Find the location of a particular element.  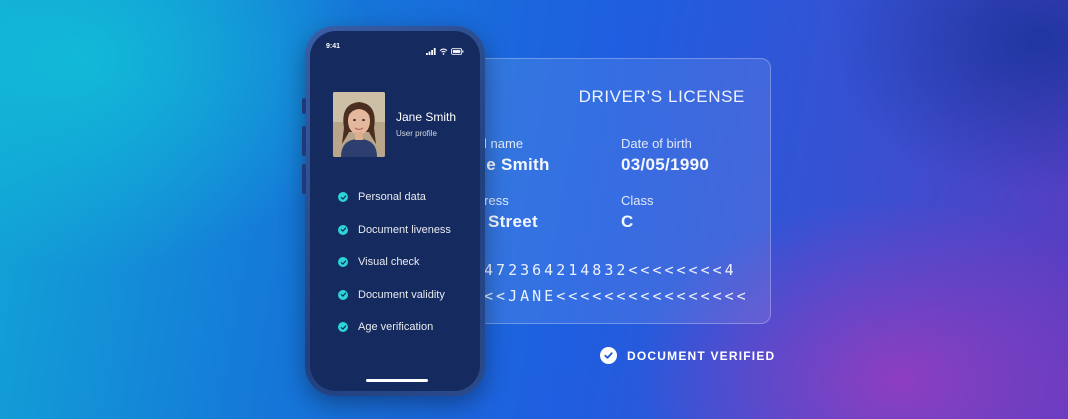

class-value: C is located at coordinates (627, 221).